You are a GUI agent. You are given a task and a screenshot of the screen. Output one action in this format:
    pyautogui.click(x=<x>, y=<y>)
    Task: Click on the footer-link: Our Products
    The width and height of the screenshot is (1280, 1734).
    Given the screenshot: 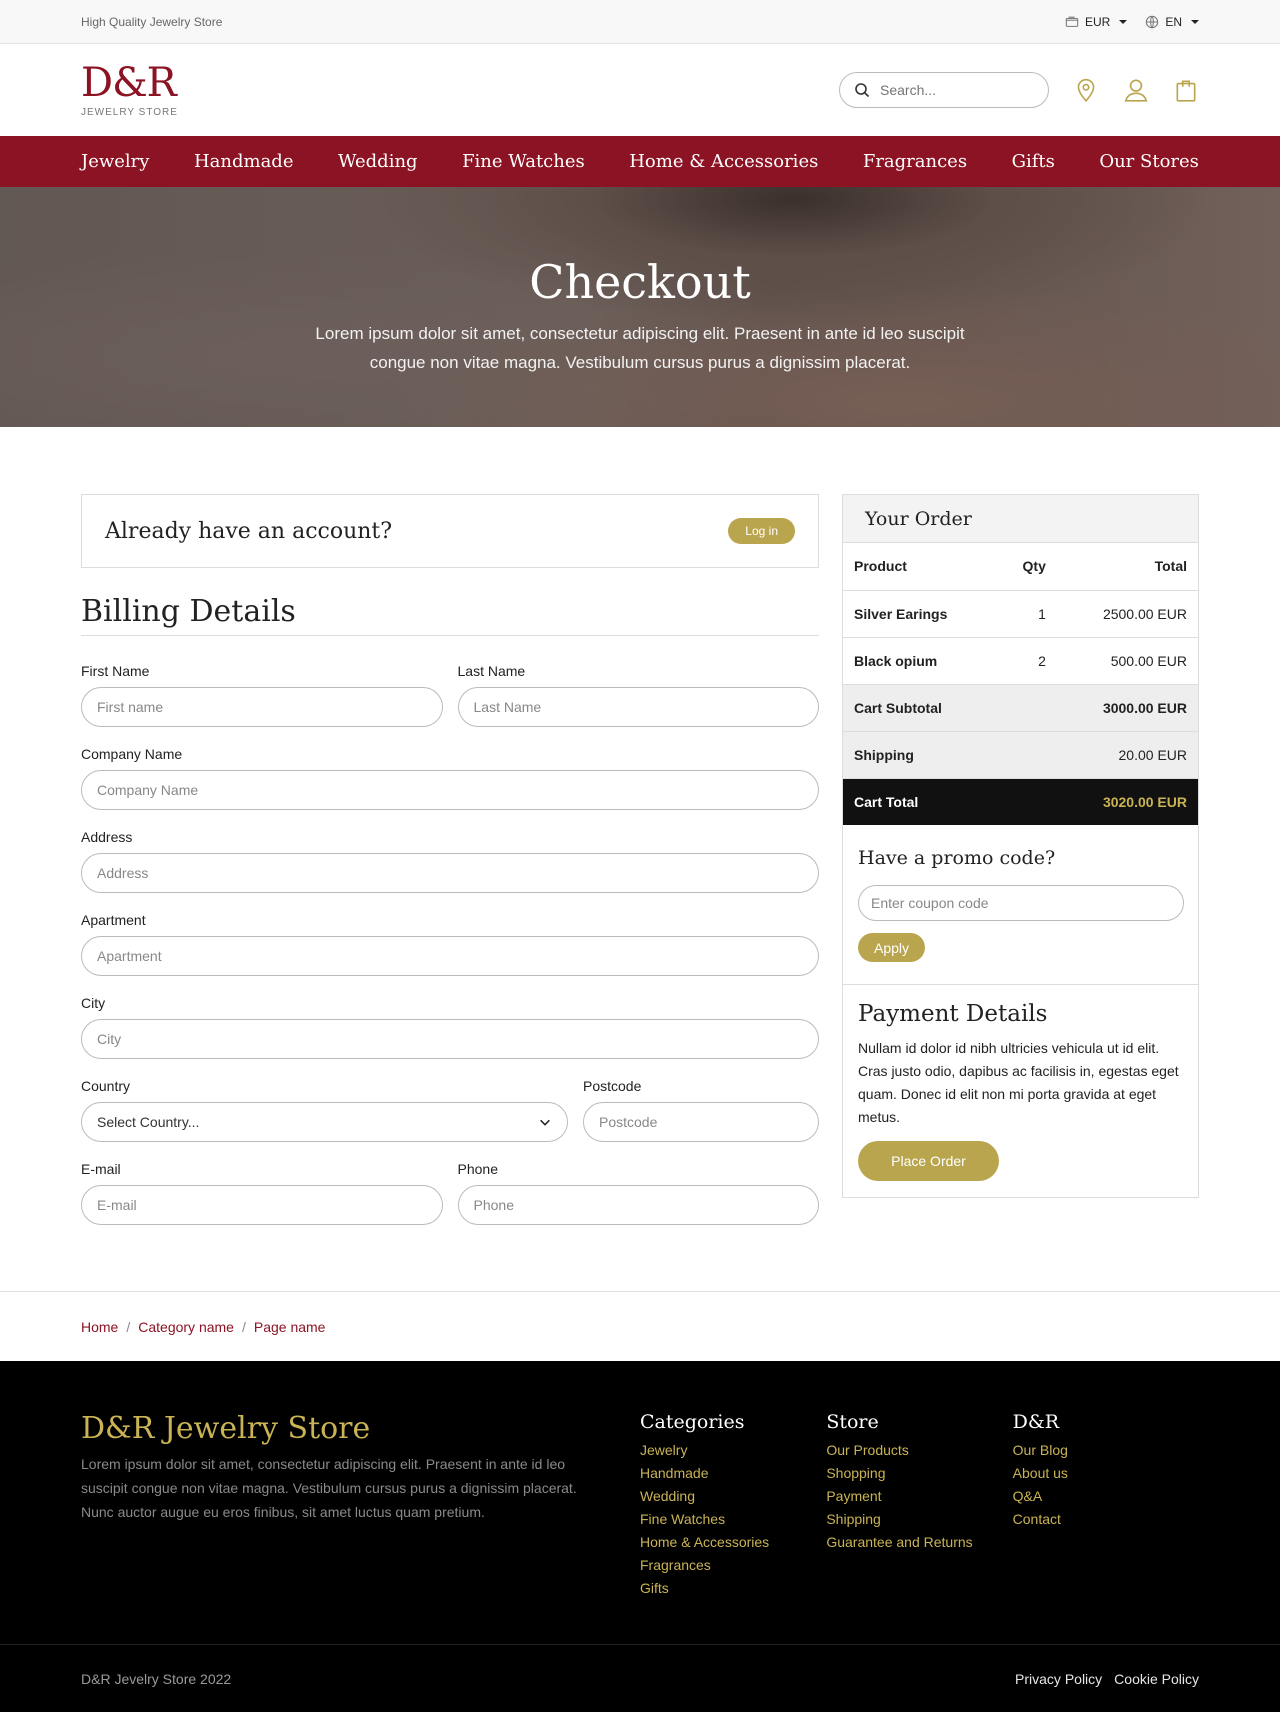 What is the action you would take?
    pyautogui.click(x=919, y=1450)
    